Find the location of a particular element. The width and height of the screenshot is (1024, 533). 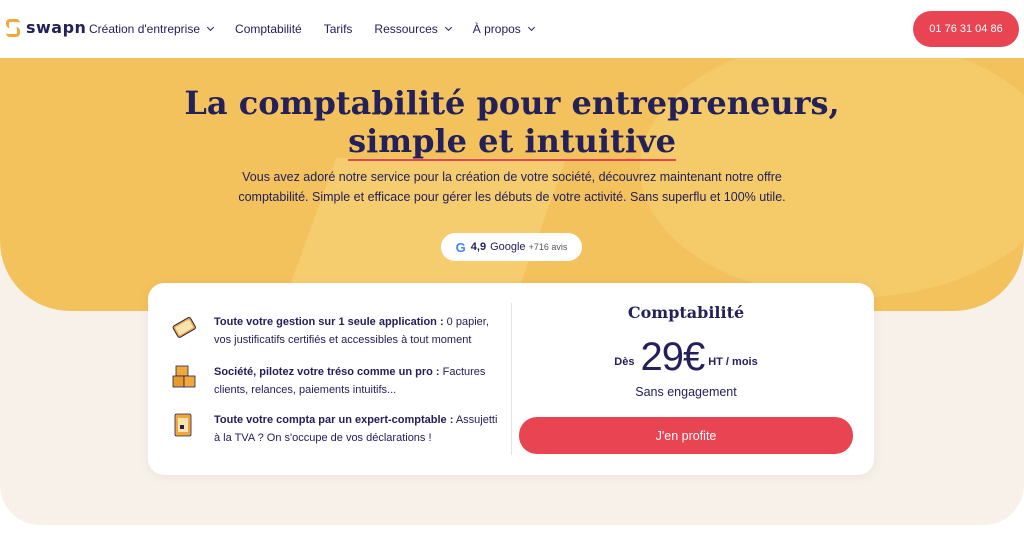

rating-count: +716 avis is located at coordinates (548, 247).